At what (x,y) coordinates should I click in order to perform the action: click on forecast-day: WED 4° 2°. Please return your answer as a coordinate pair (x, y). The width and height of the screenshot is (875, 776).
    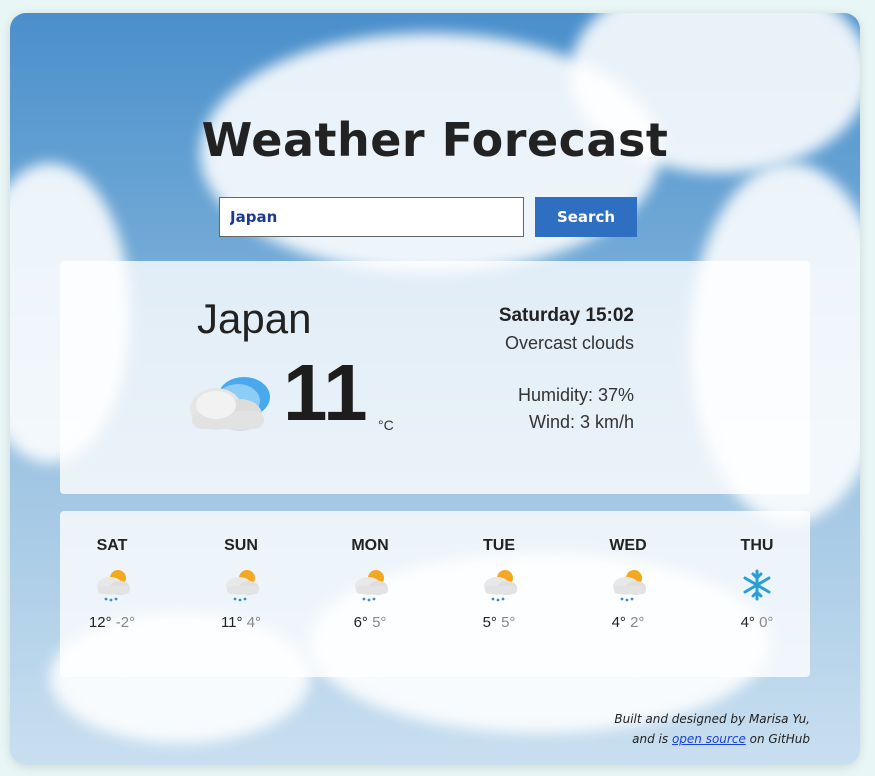
    Looking at the image, I should click on (628, 584).